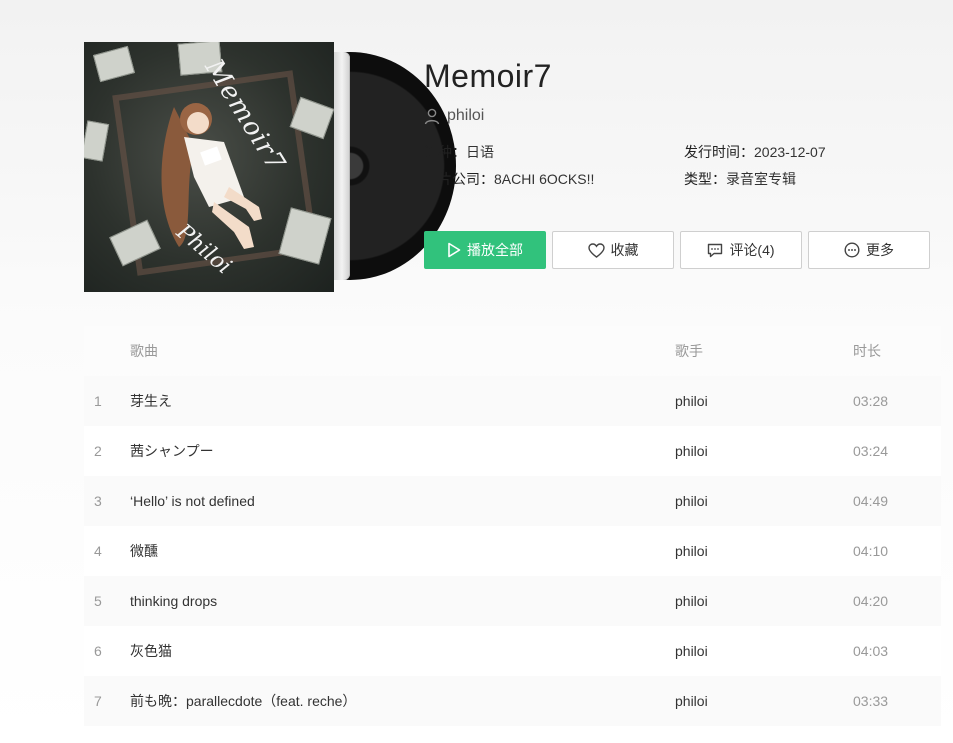 This screenshot has width=953, height=743. Describe the element at coordinates (495, 250) in the screenshot. I see `play-all-label: 播放全部` at that location.